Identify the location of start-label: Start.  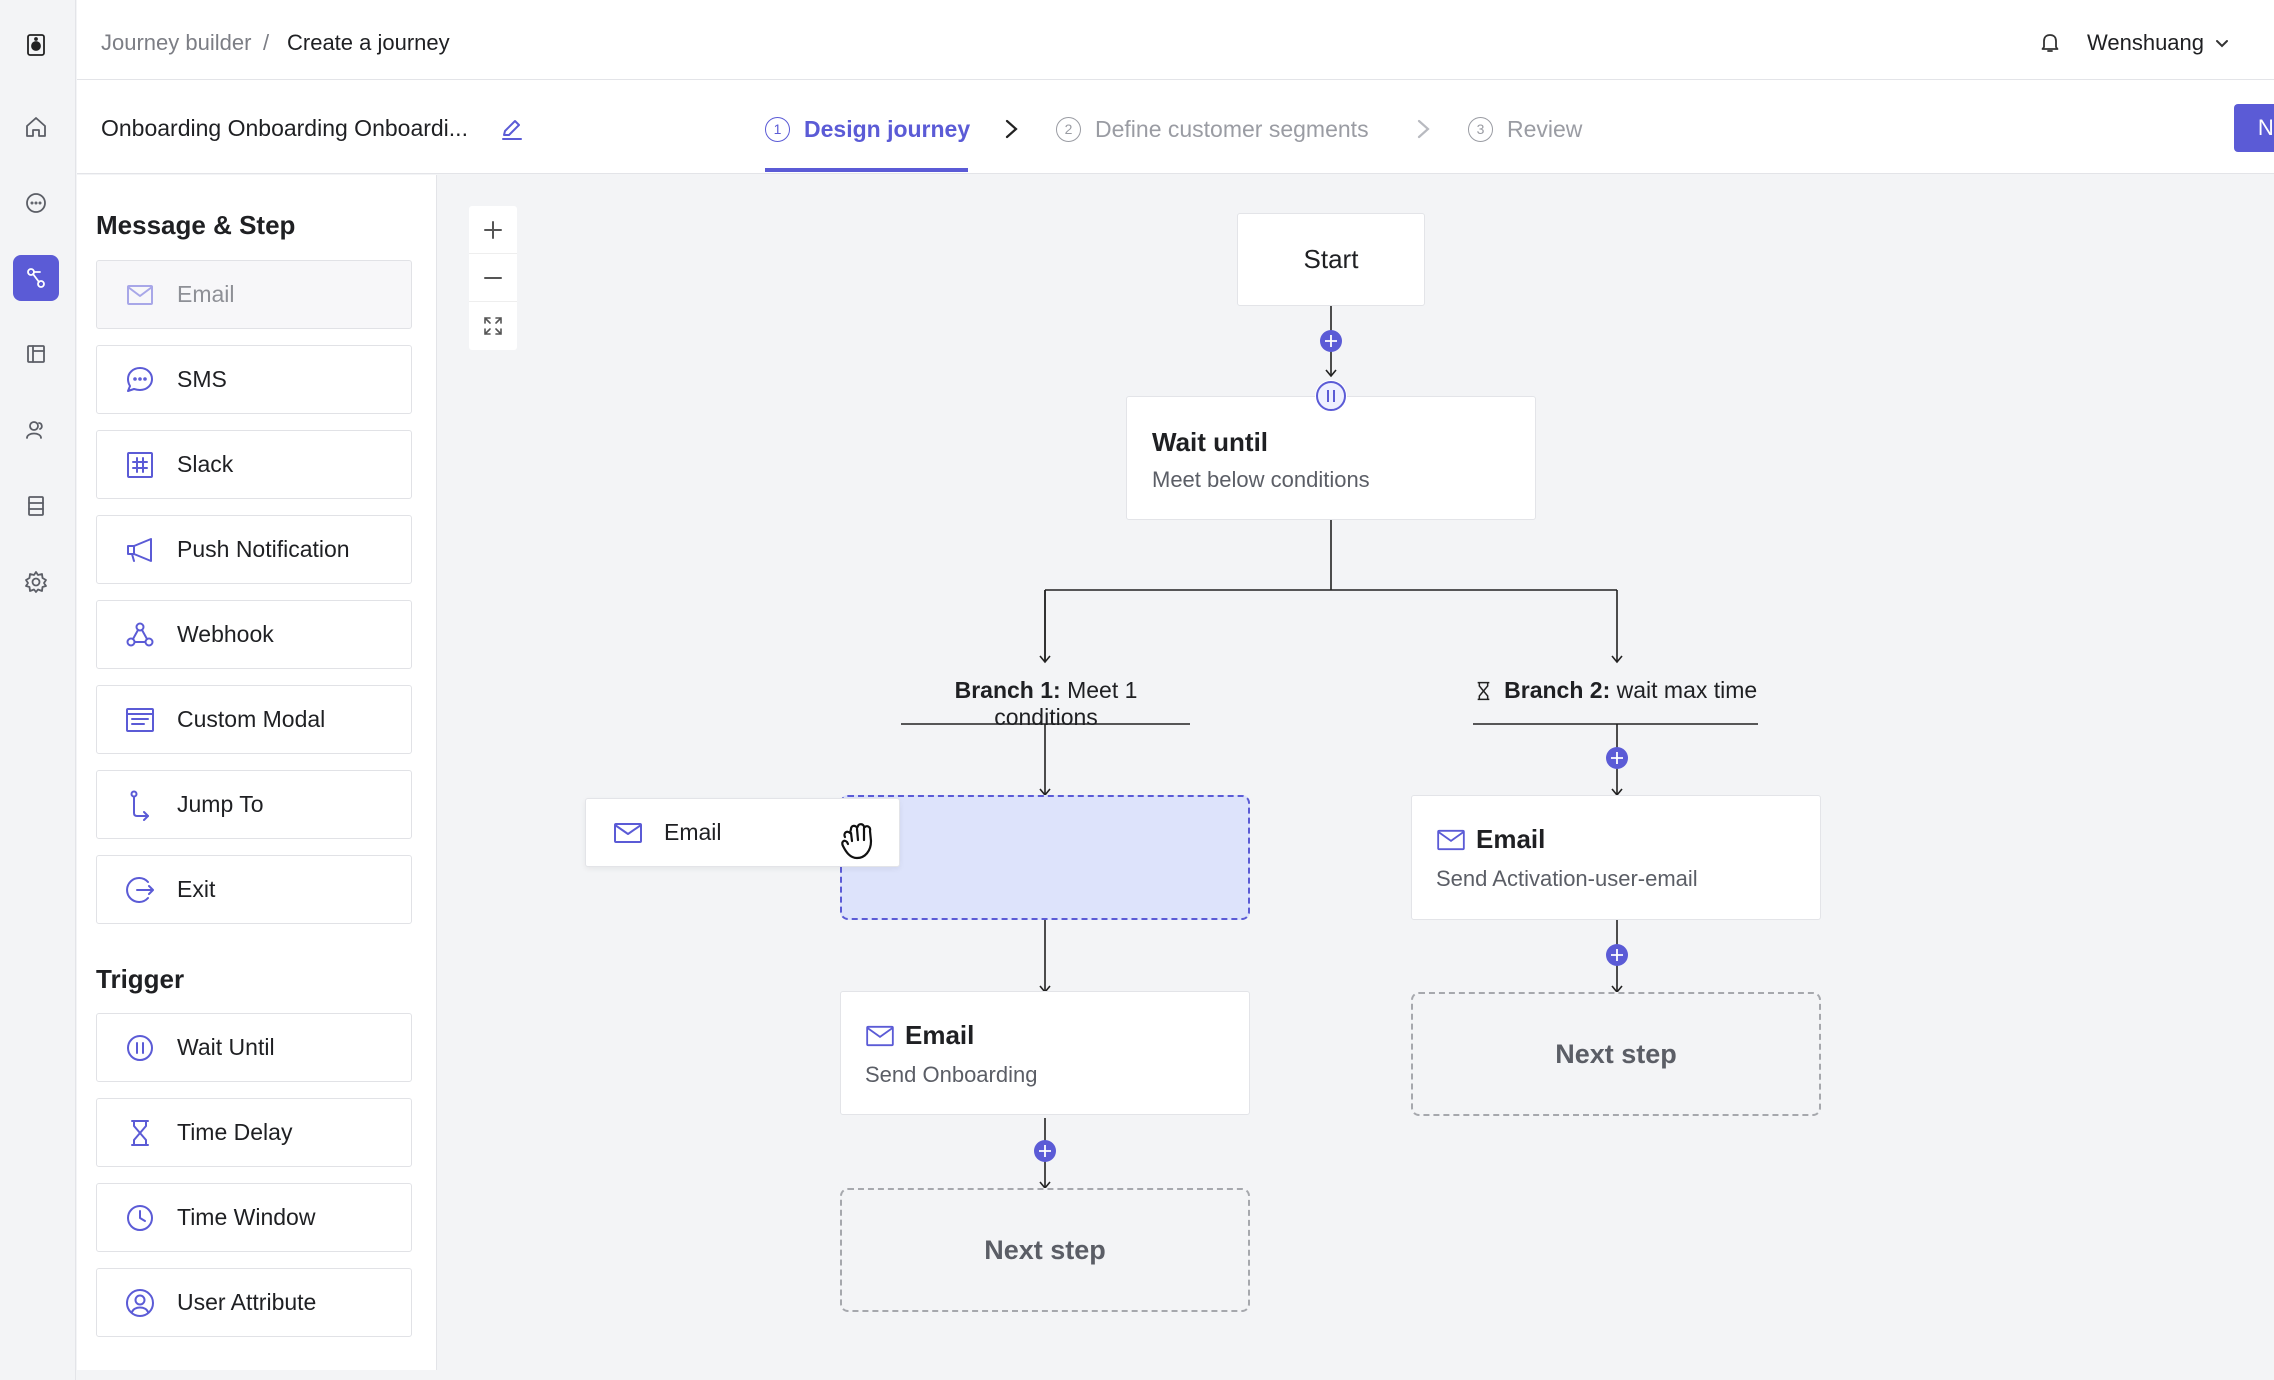
(1331, 259).